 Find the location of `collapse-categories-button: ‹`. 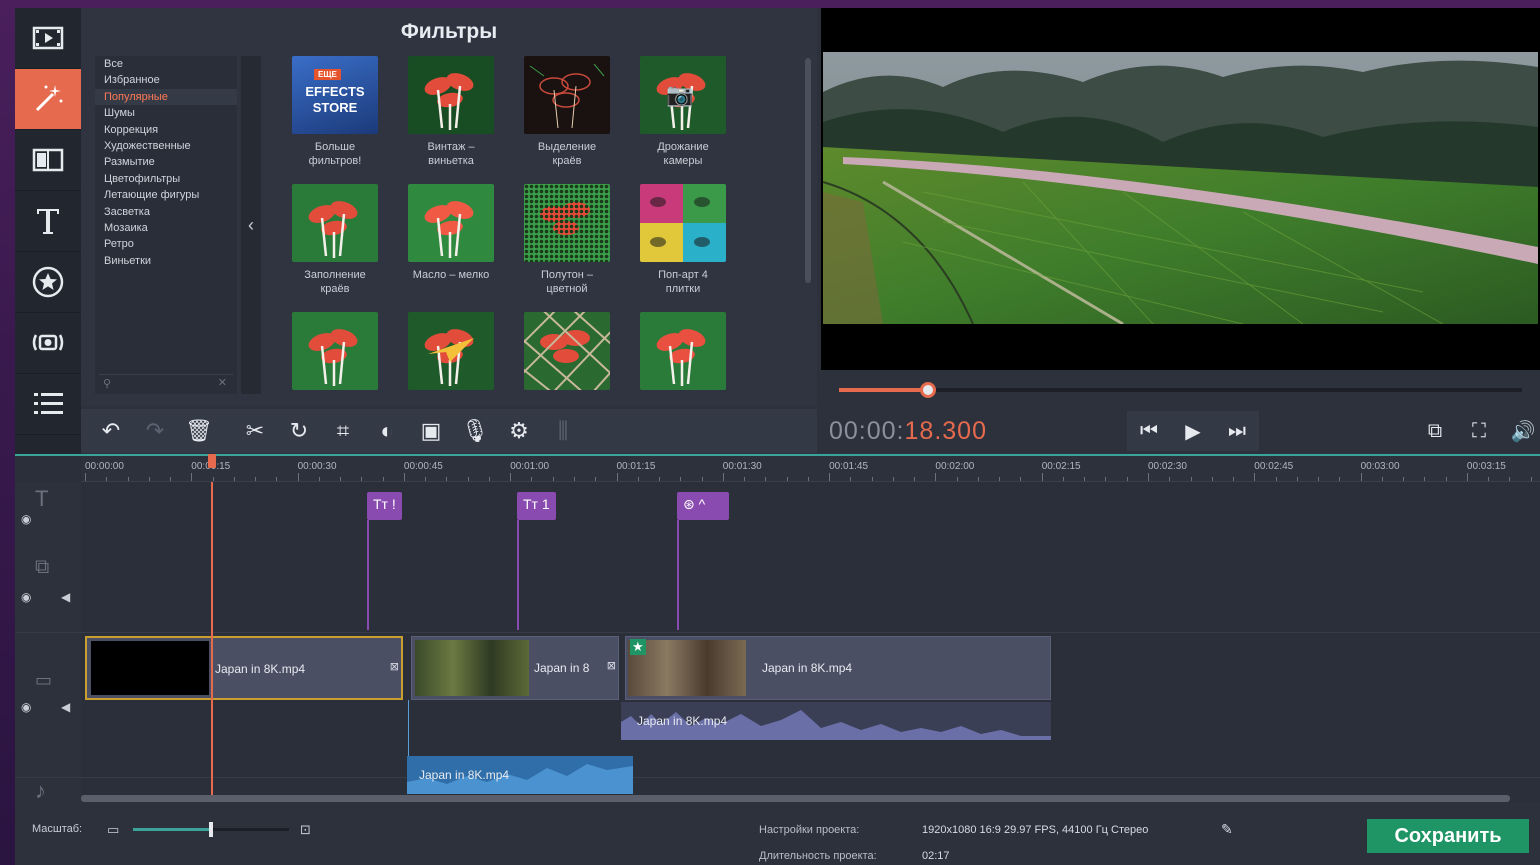

collapse-categories-button: ‹ is located at coordinates (251, 225).